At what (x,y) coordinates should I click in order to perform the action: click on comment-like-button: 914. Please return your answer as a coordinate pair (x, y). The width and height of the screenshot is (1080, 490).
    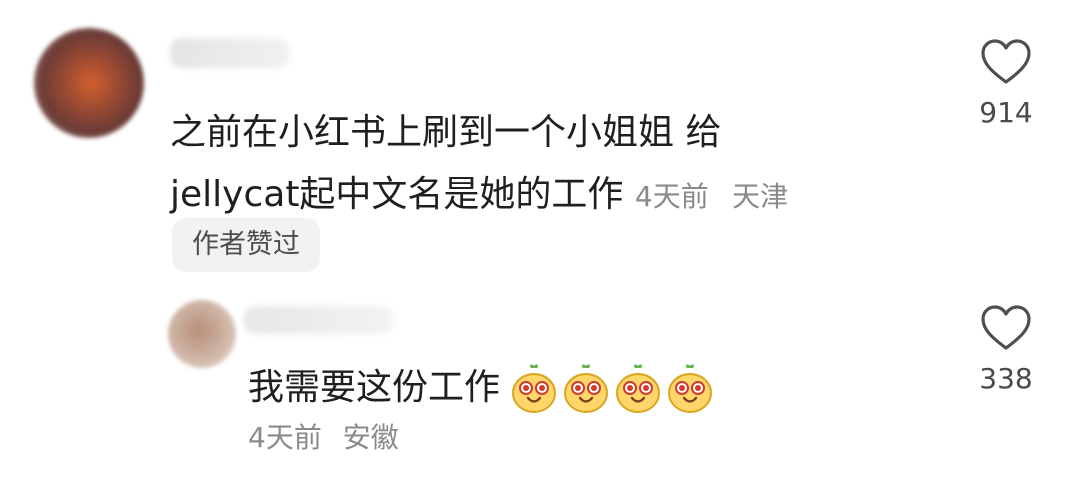
    Looking at the image, I should click on (1006, 83).